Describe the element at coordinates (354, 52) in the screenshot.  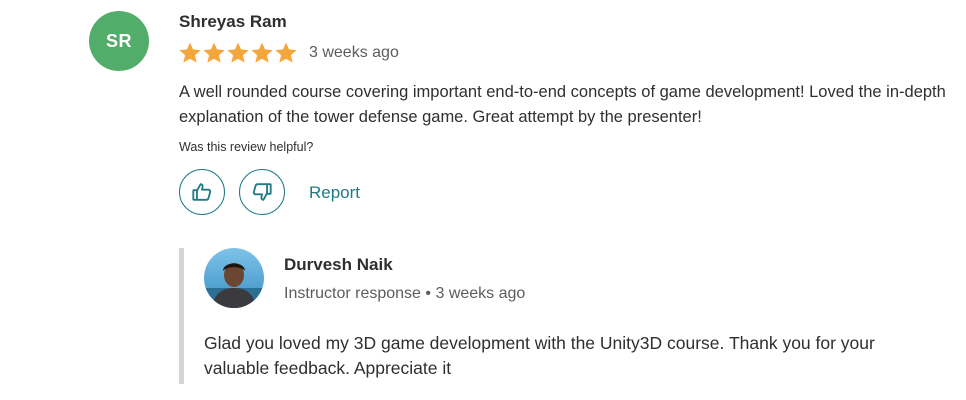
I see `review-time: 3 weeks ago` at that location.